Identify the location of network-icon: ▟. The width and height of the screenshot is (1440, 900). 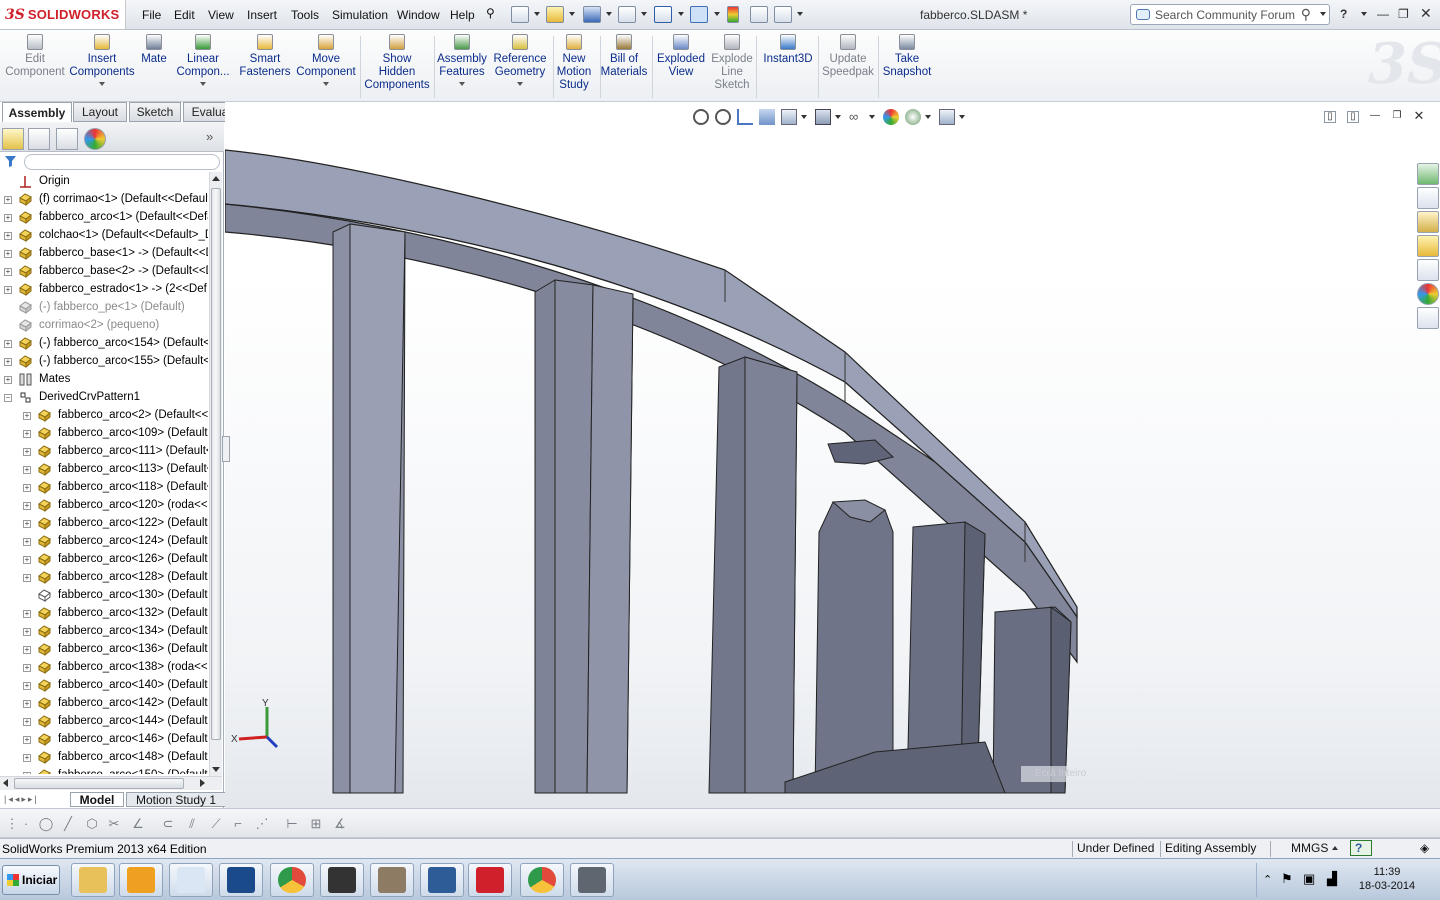
(1332, 879).